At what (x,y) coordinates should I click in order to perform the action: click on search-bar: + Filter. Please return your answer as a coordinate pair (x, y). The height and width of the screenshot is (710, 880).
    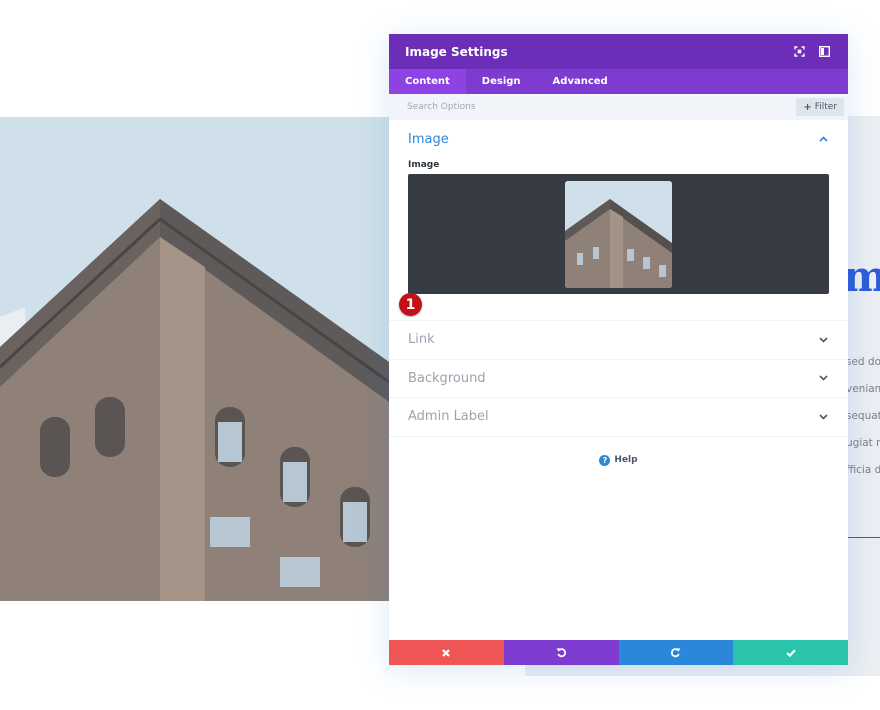
    Looking at the image, I should click on (618, 107).